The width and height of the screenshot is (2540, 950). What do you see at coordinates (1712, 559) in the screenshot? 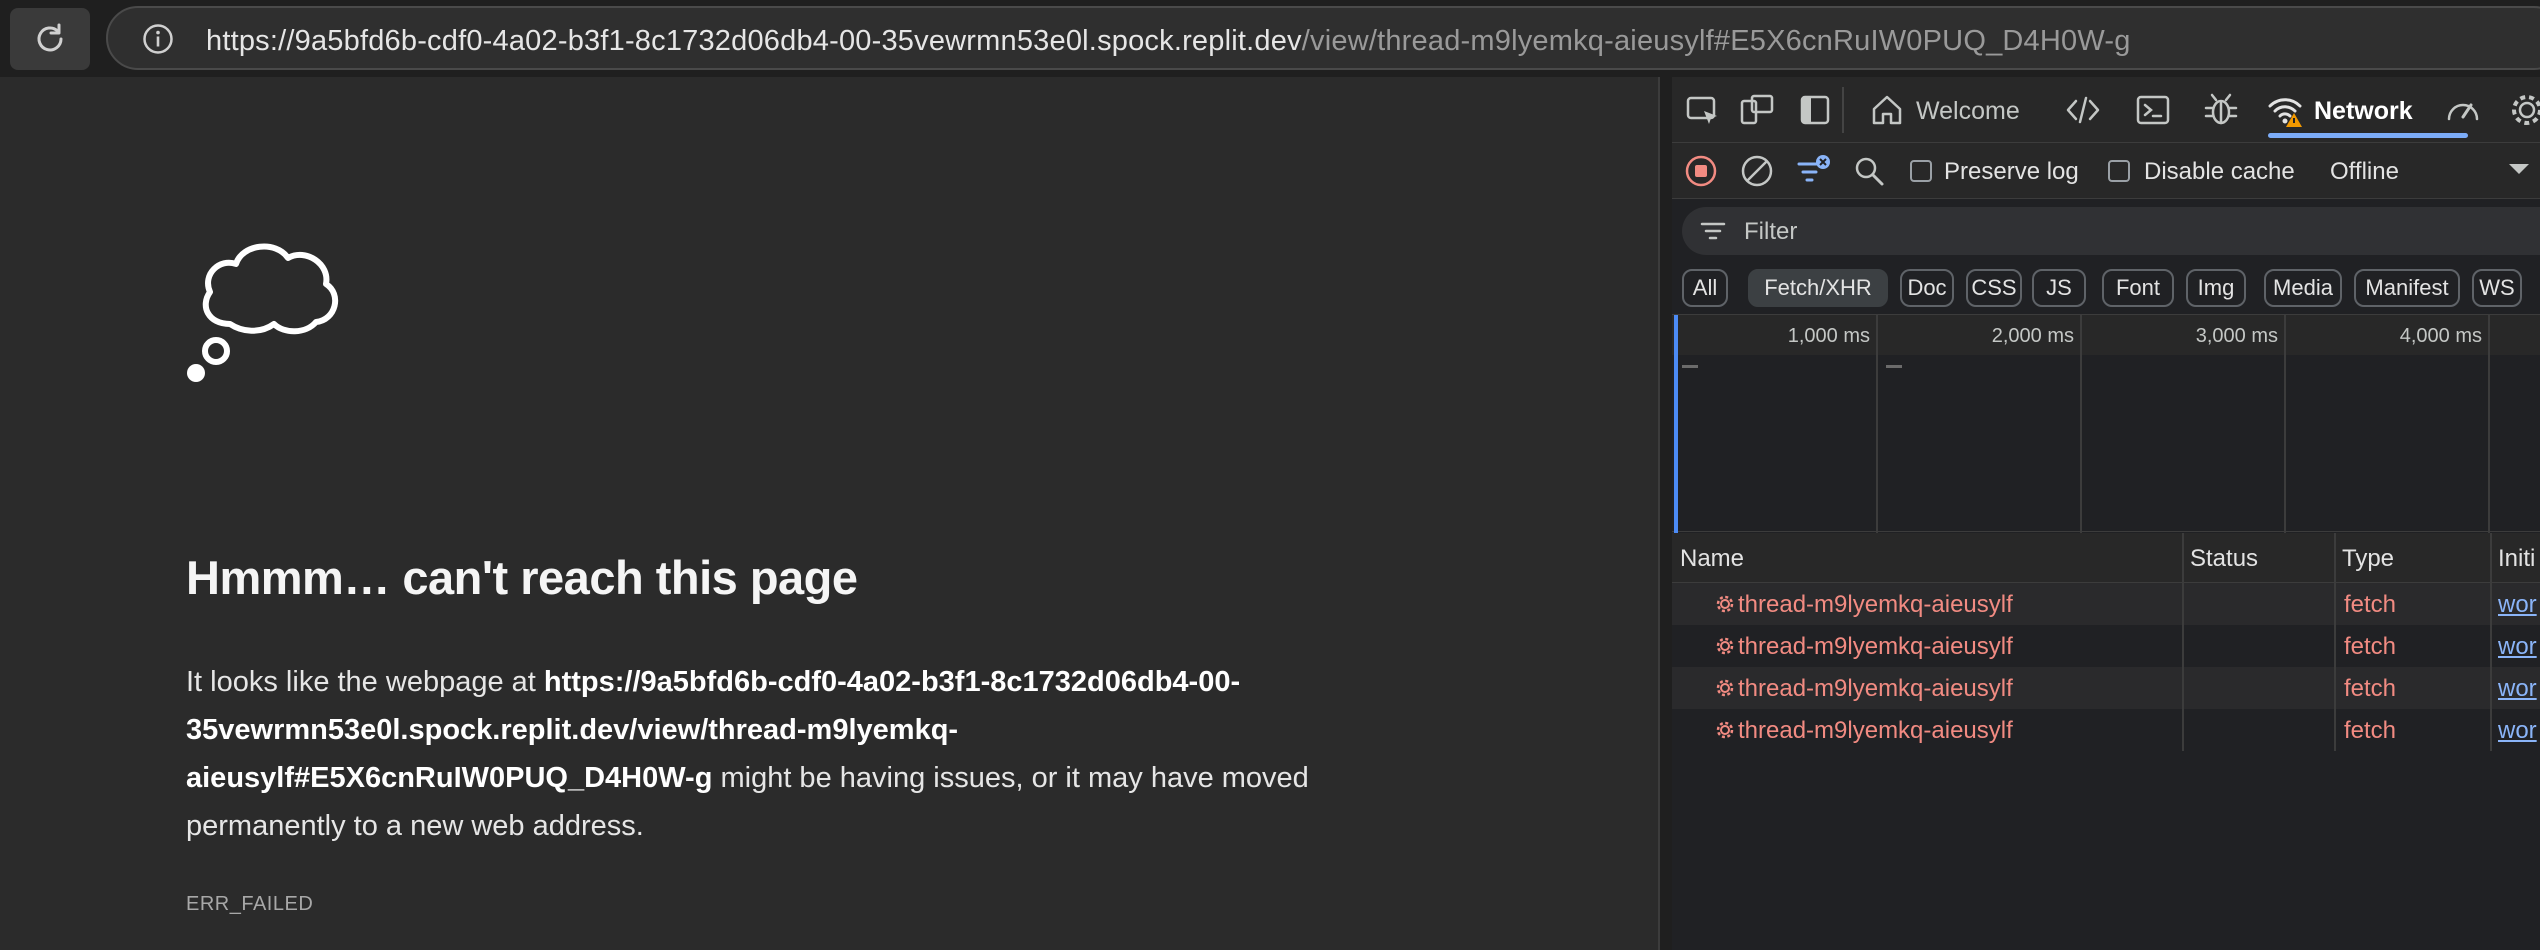
I see `column-header-name: Name` at bounding box center [1712, 559].